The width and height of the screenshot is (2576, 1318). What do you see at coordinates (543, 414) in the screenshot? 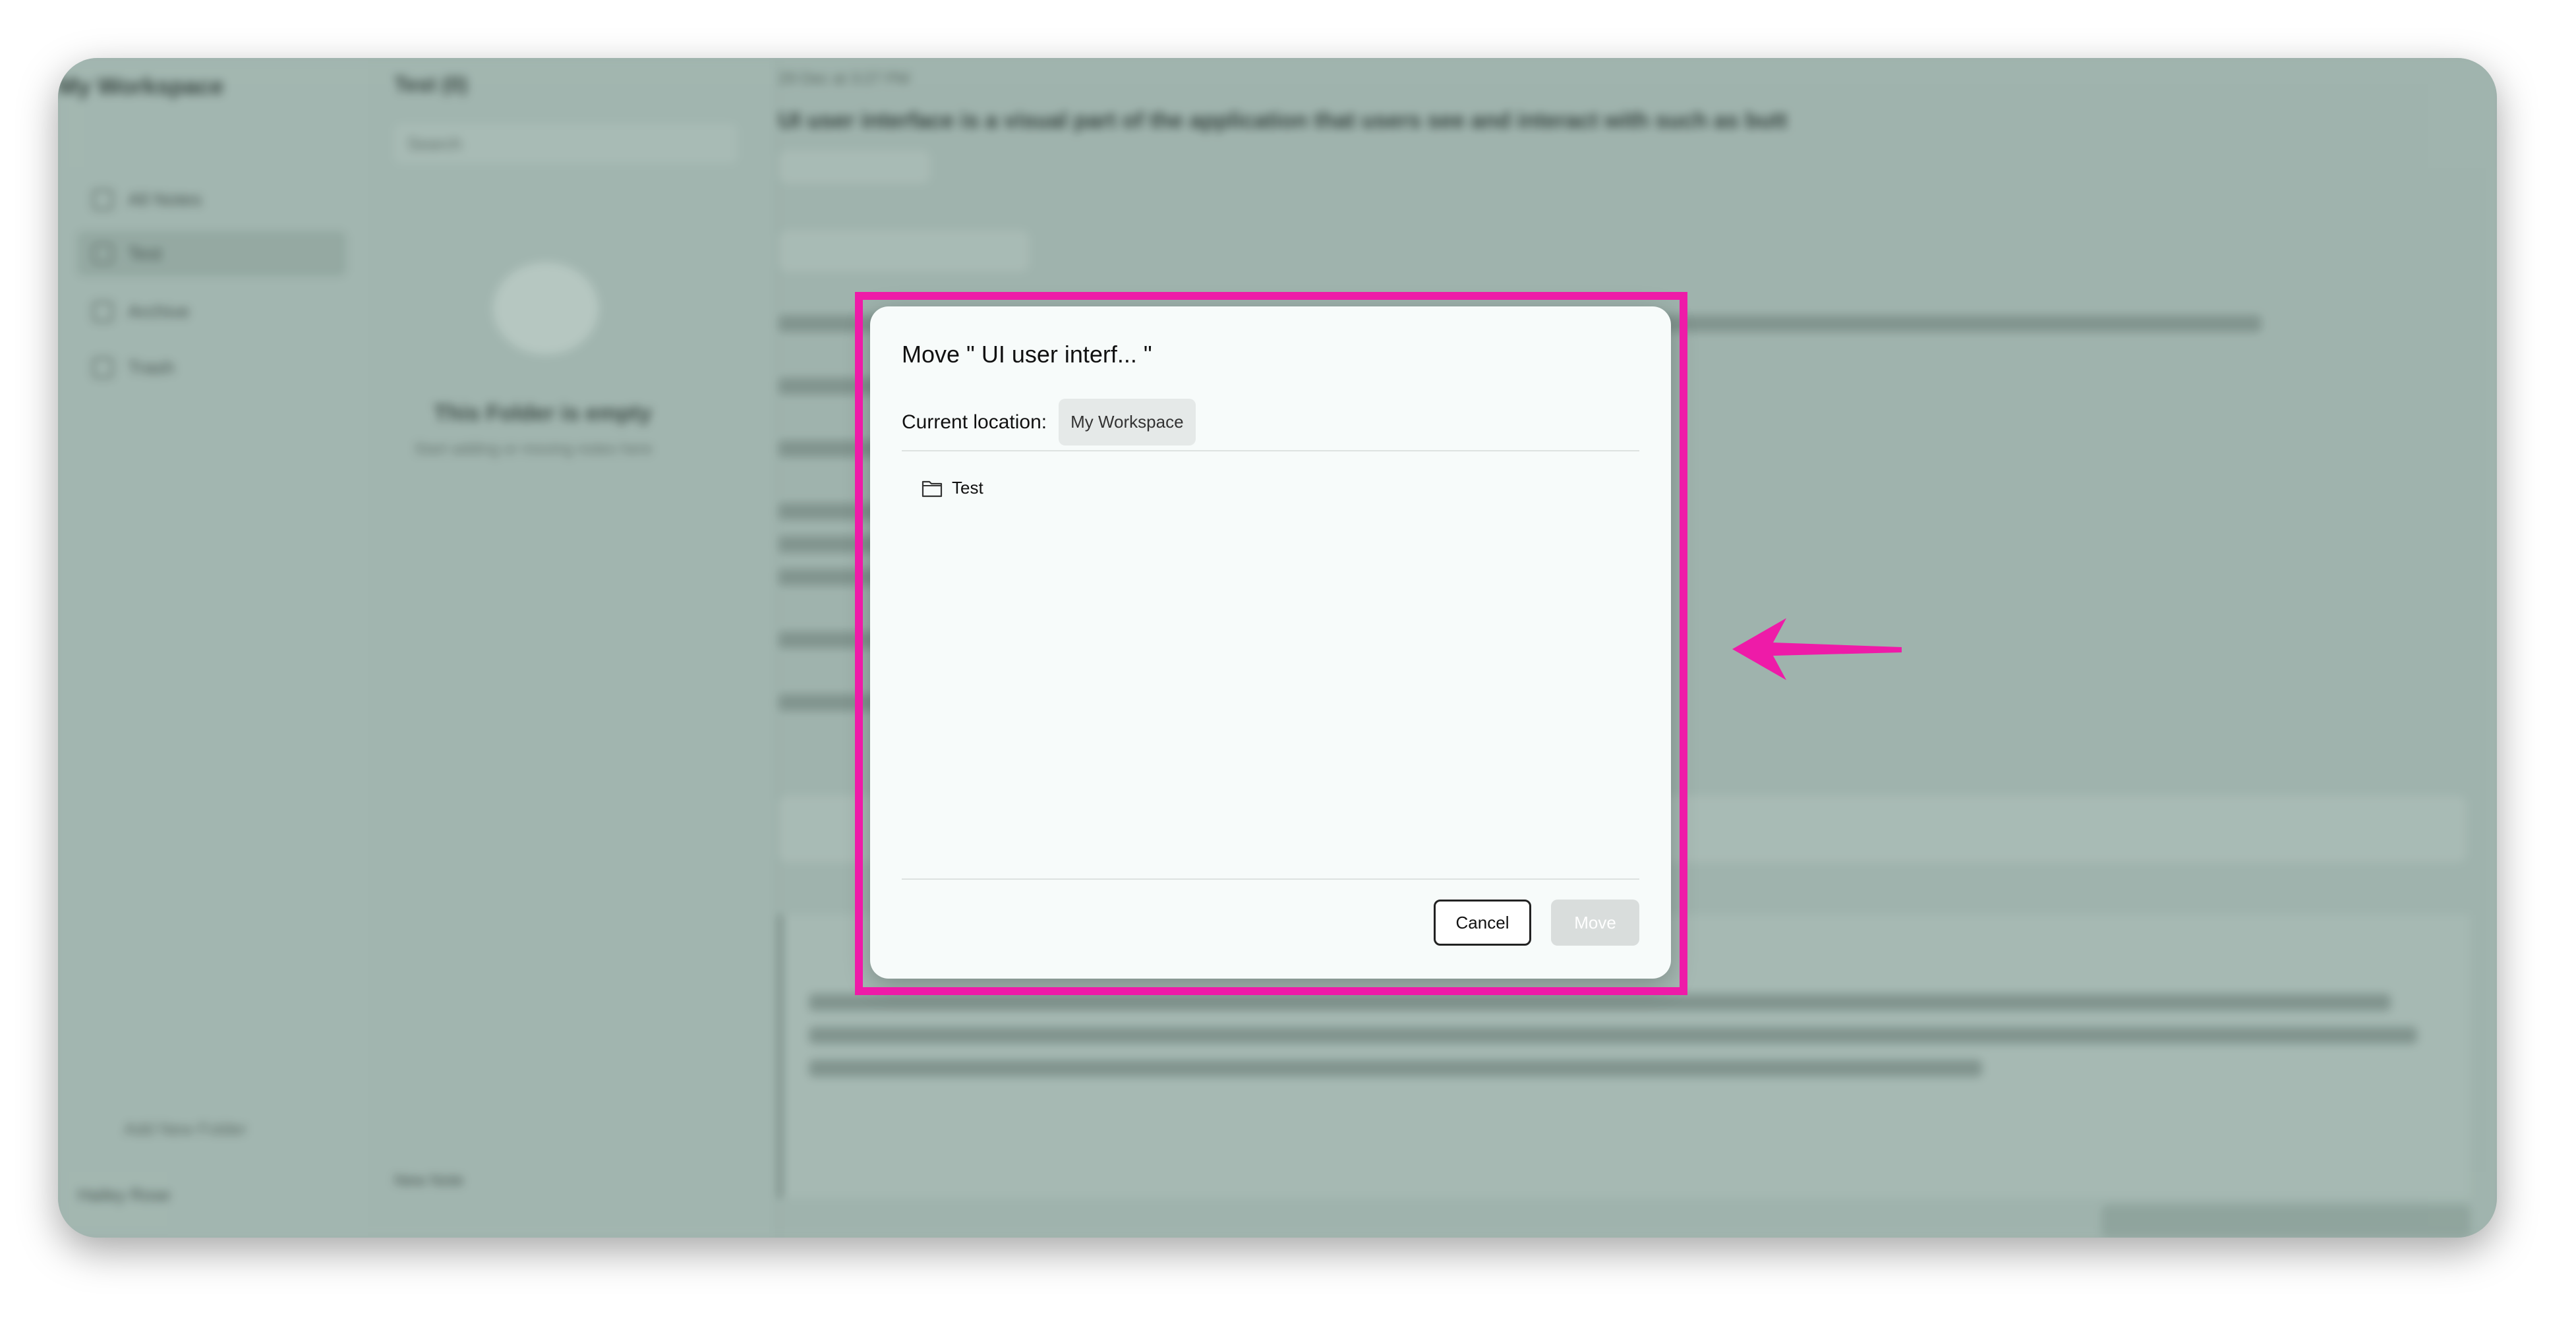
I see `empty-state-title: This Folder is empty` at bounding box center [543, 414].